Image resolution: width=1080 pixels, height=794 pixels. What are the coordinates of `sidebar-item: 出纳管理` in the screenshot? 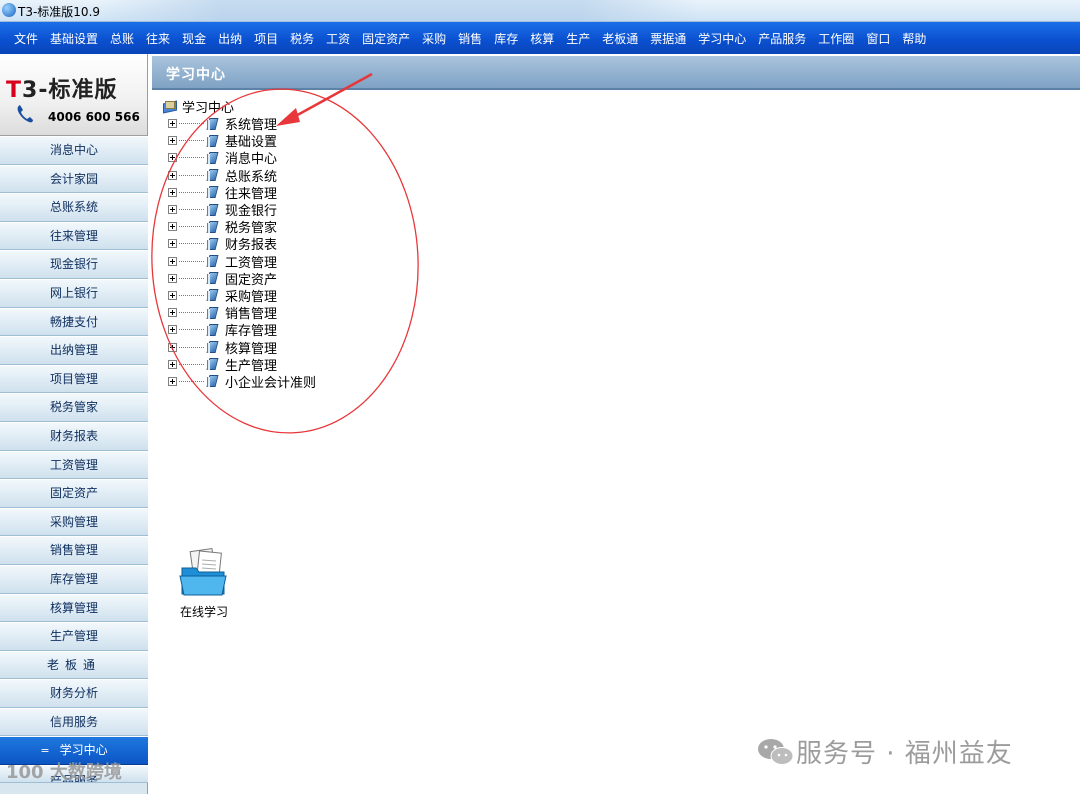 It's located at (74, 350).